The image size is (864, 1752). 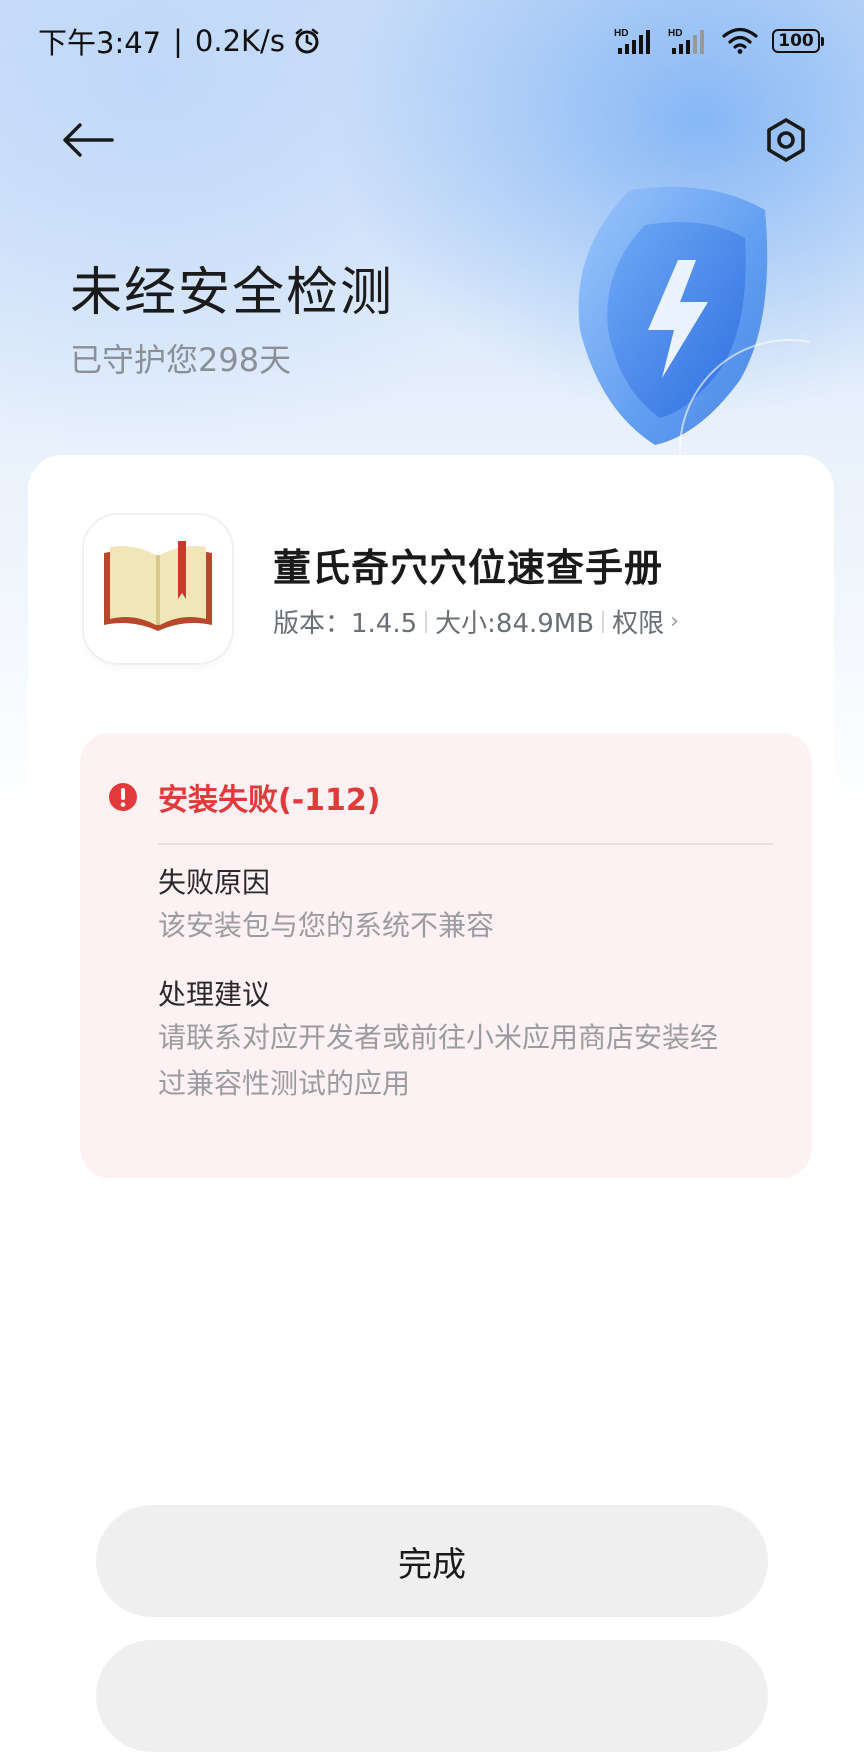 I want to click on status-left: 下午3:47 | 0.2K/s, so click(x=179, y=41).